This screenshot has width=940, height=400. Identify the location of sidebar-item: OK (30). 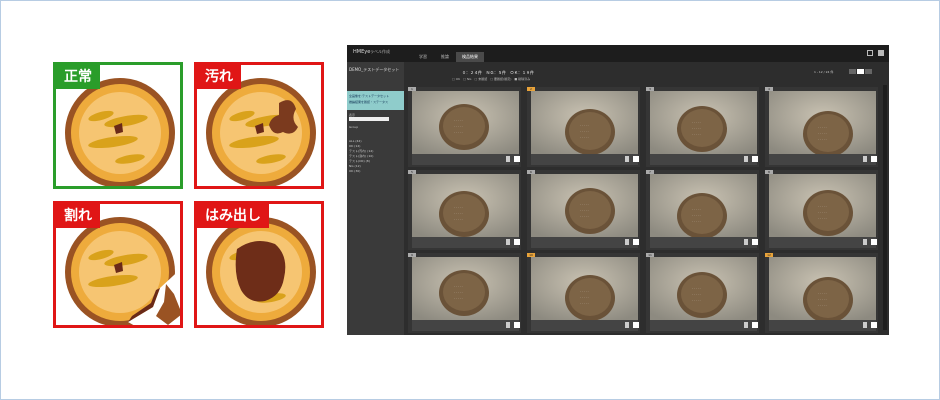
(361, 171).